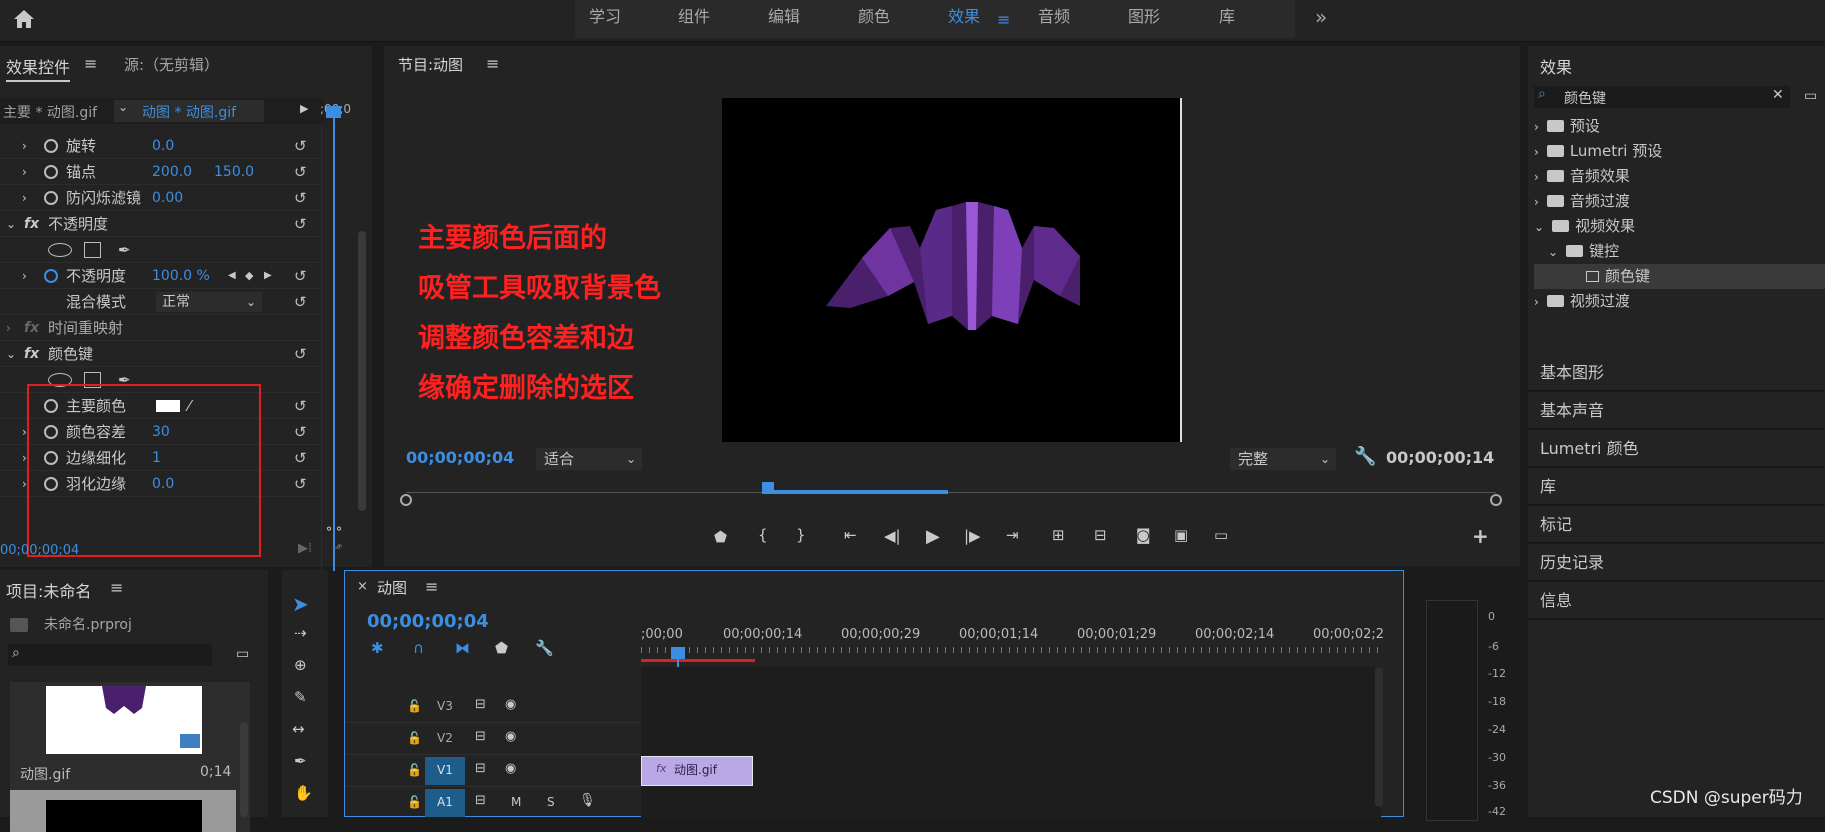 The image size is (1825, 832). What do you see at coordinates (1496, 500) in the screenshot?
I see `scrub-end-handle` at bounding box center [1496, 500].